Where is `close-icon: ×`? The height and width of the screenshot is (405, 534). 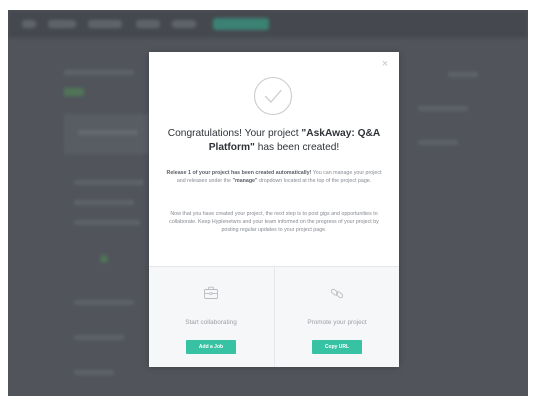 close-icon: × is located at coordinates (385, 64).